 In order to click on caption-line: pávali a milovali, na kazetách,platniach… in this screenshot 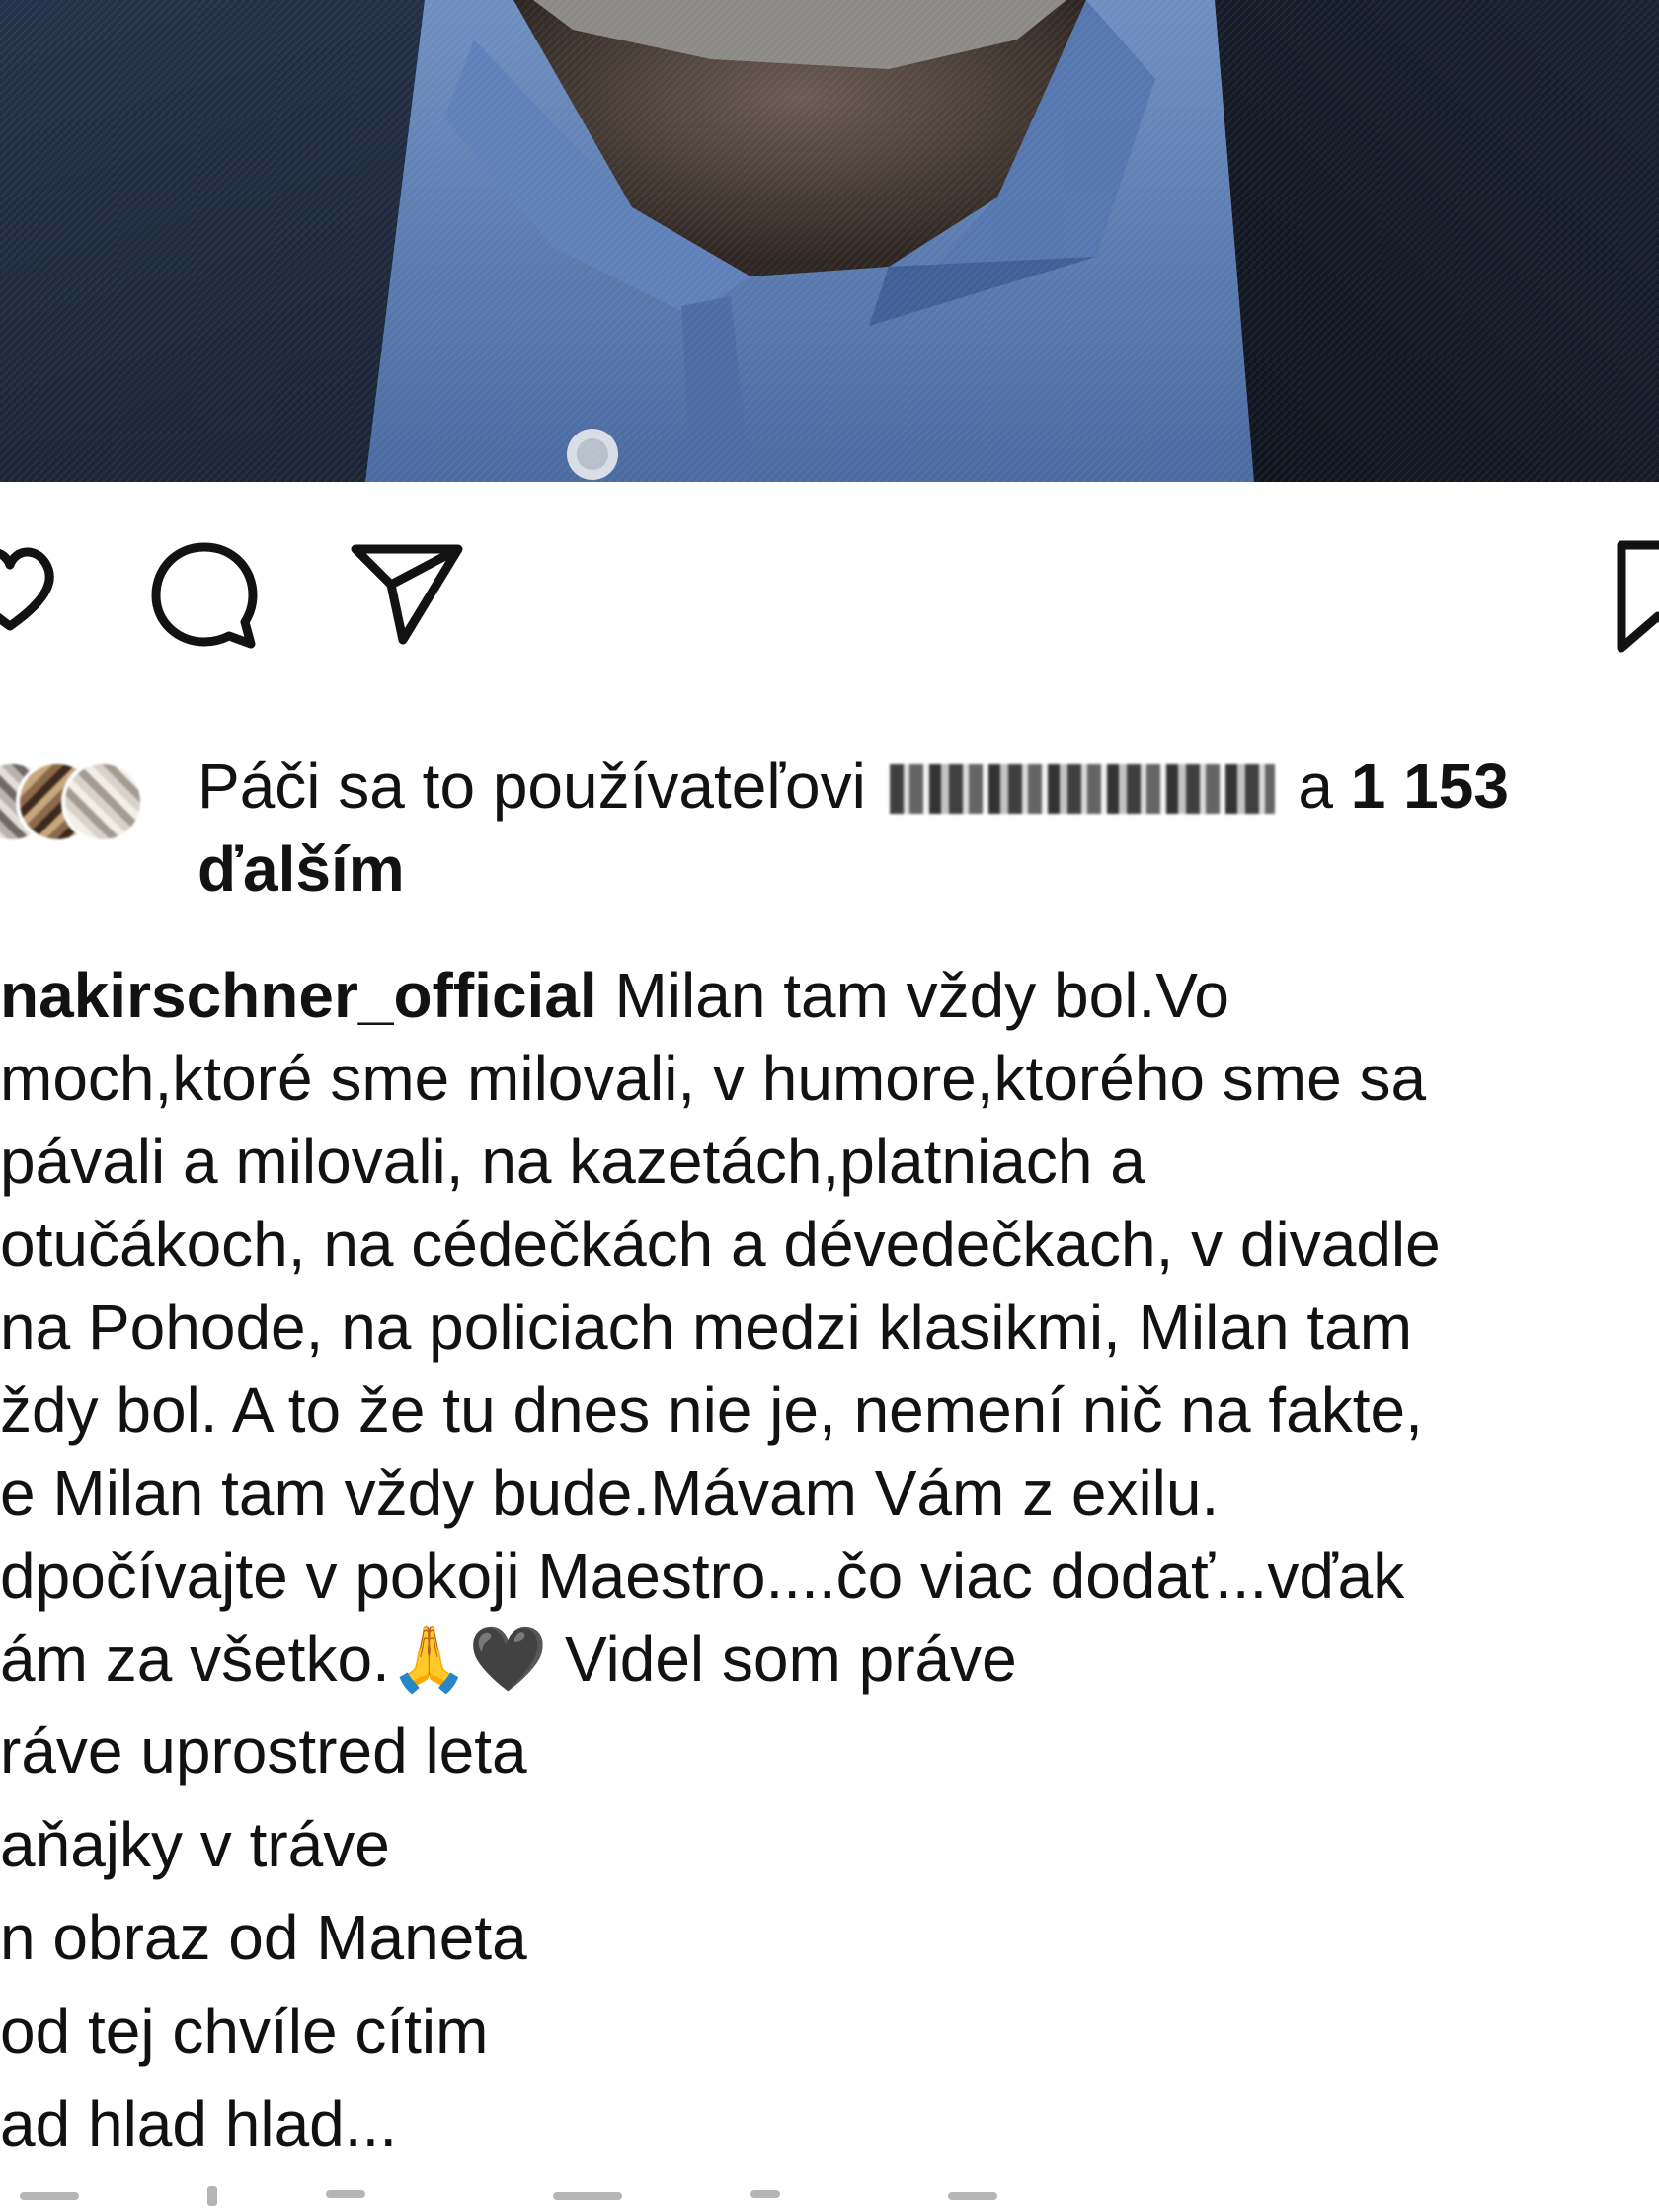, I will do `click(573, 1162)`.